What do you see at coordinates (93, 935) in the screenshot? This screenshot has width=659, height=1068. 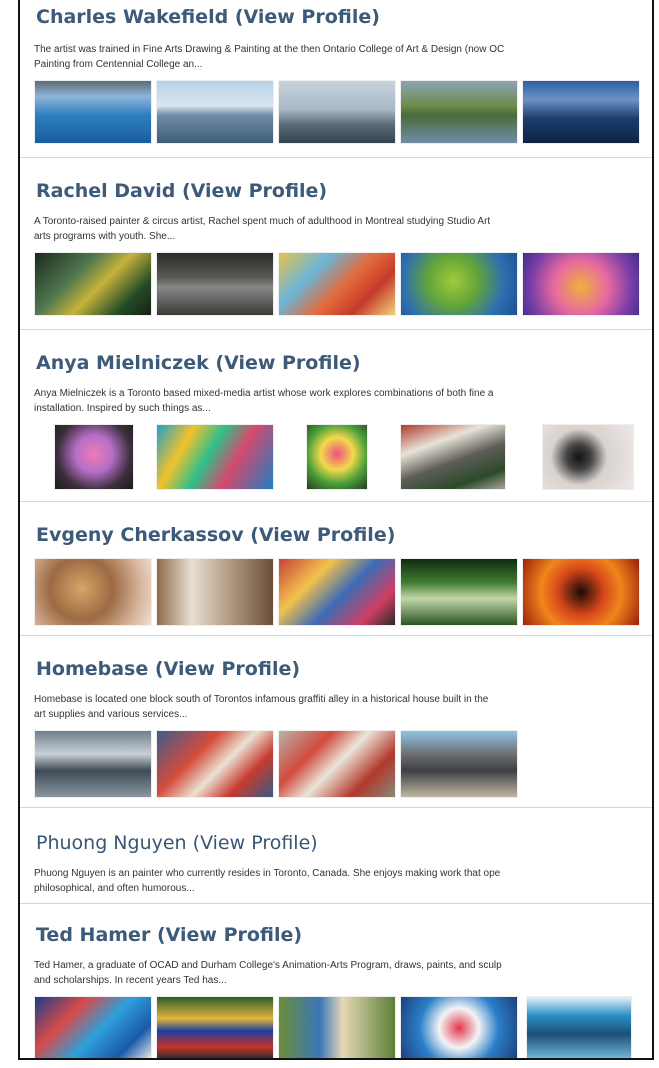 I see `artist-name: Ted Hamer` at bounding box center [93, 935].